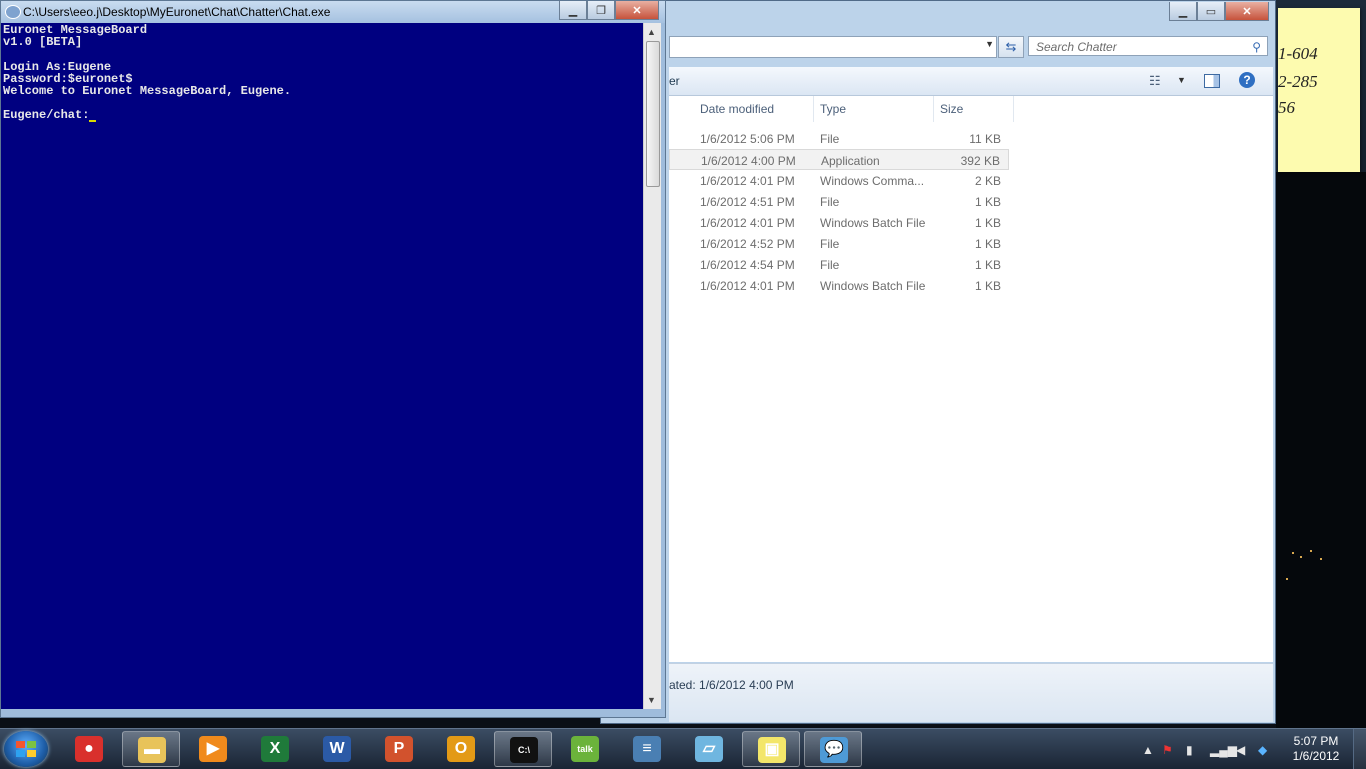 The image size is (1366, 769). I want to click on clock: 5:07 PM 1/6/2012, so click(1316, 749).